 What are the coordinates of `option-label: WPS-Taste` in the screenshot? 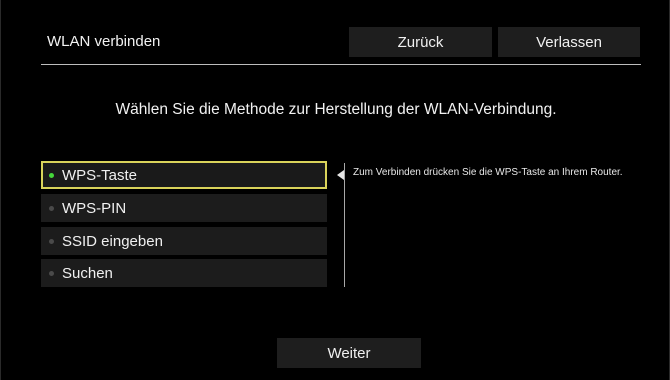 It's located at (100, 175).